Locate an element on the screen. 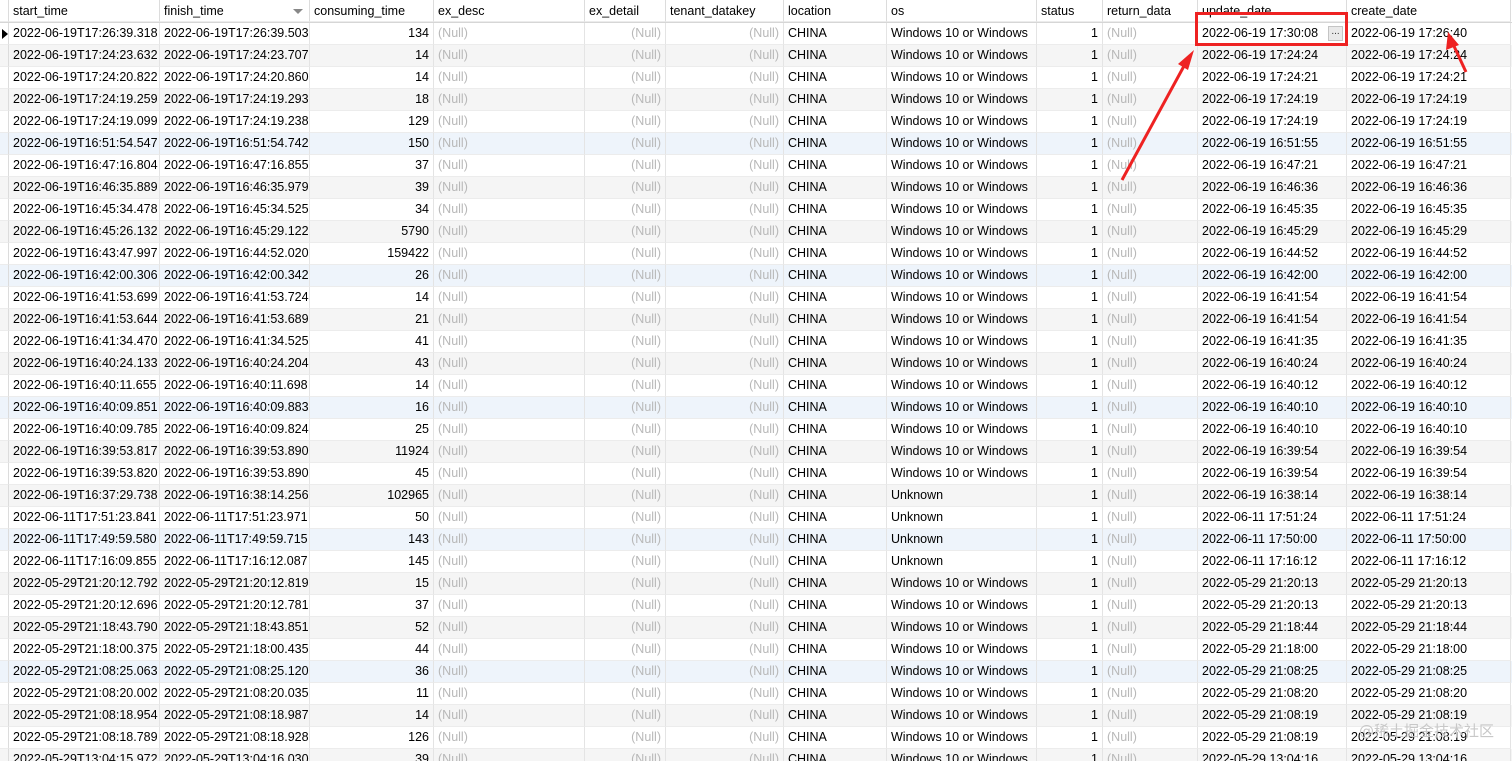  cell-finish-time: 2022-06-19T16:41:34.525 is located at coordinates (235, 342).